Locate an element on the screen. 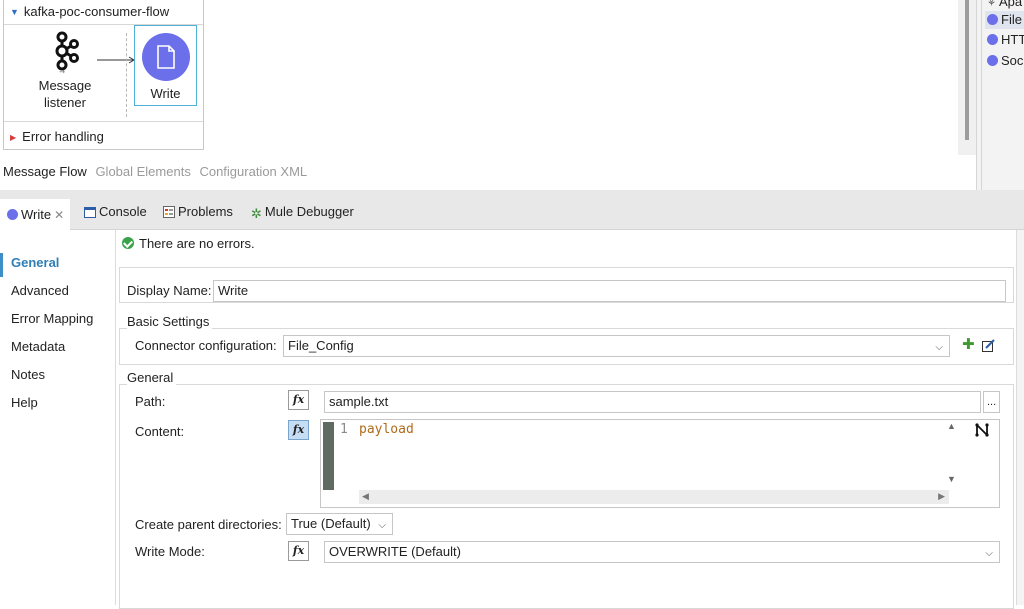  collapse-triangle-icon: ▼ is located at coordinates (14, 12).